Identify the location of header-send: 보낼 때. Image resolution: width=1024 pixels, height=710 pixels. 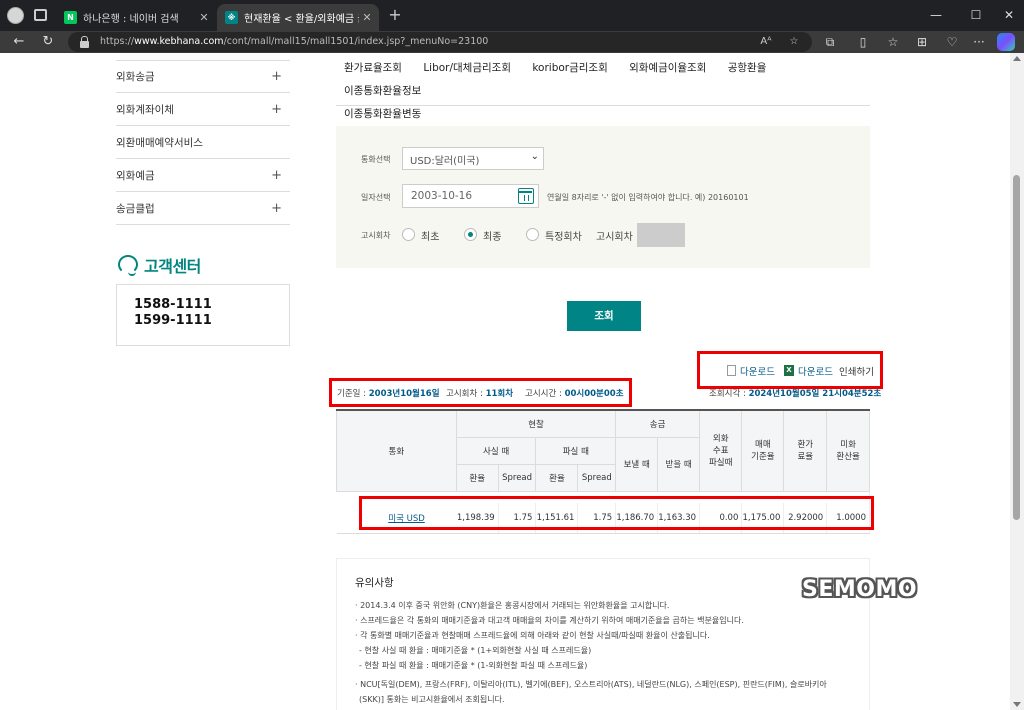
(637, 464).